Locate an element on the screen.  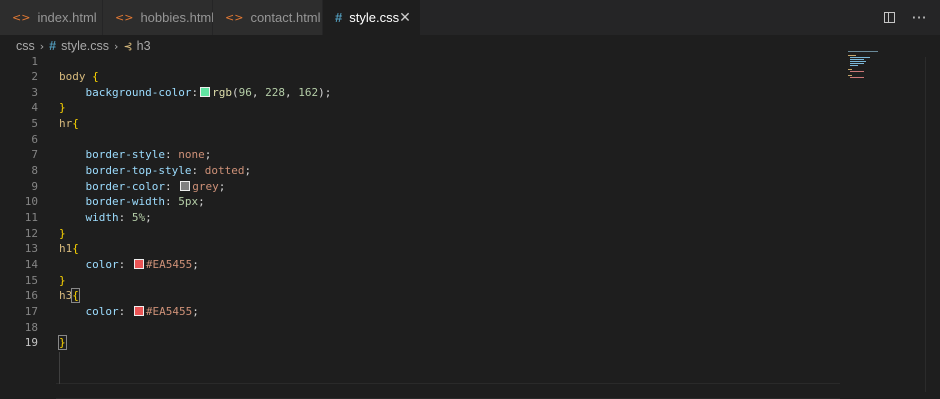
css-hash-icon: # is located at coordinates (339, 17).